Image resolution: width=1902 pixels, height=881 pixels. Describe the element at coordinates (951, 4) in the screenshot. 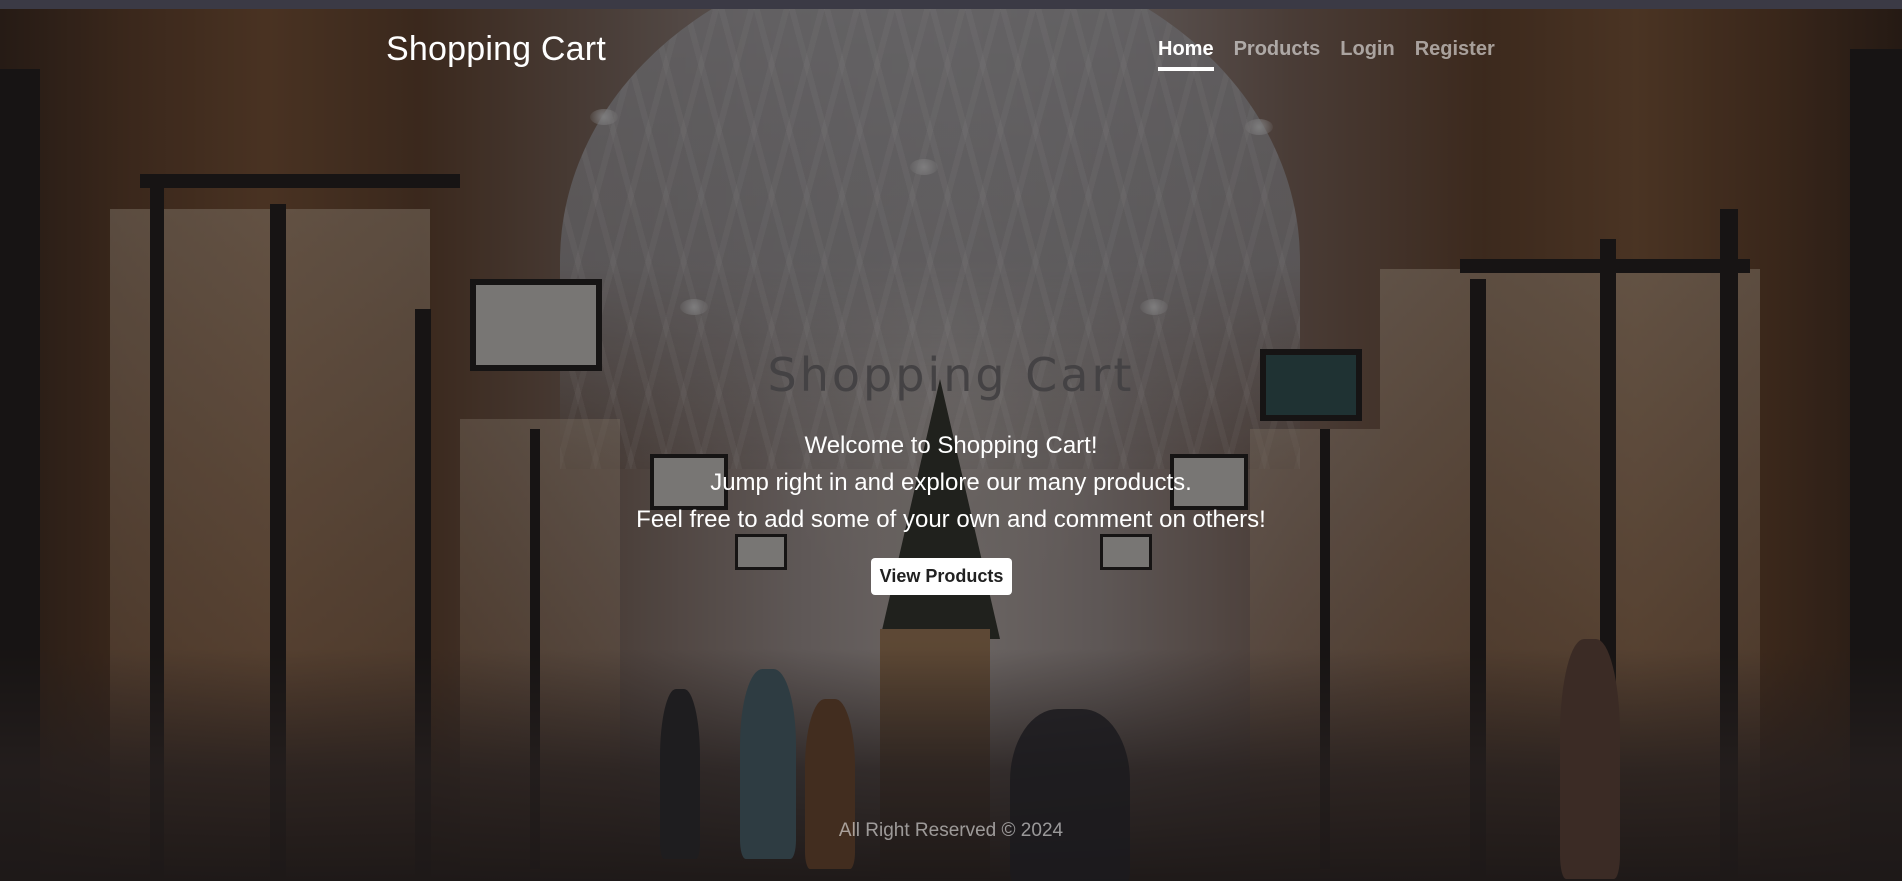

I see `window-top-strip` at that location.